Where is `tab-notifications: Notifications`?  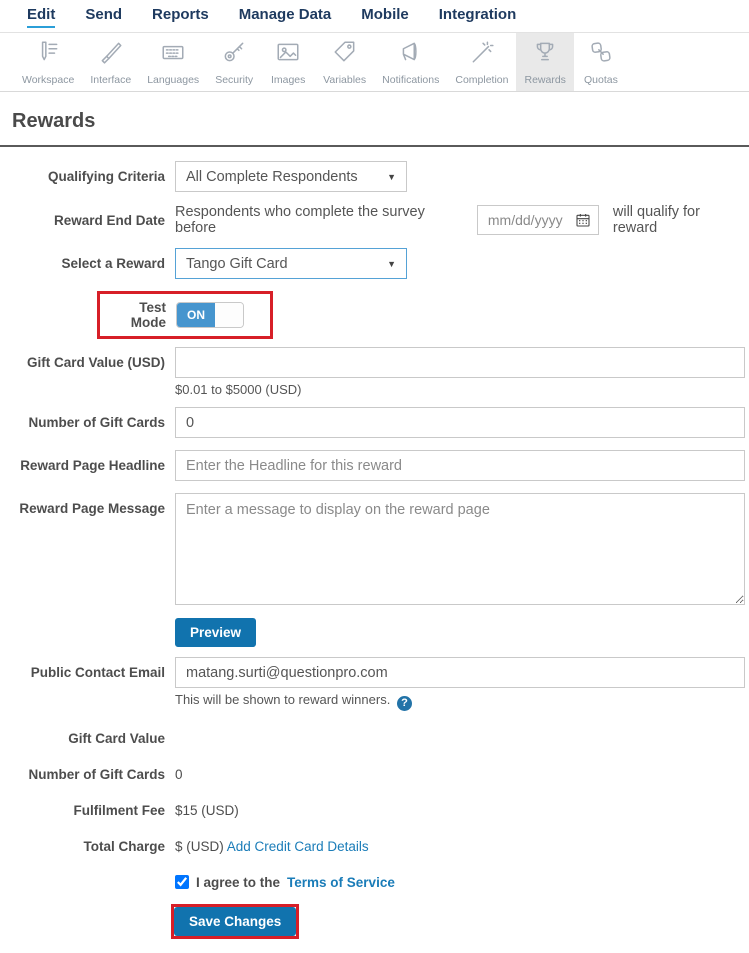 tab-notifications: Notifications is located at coordinates (410, 62).